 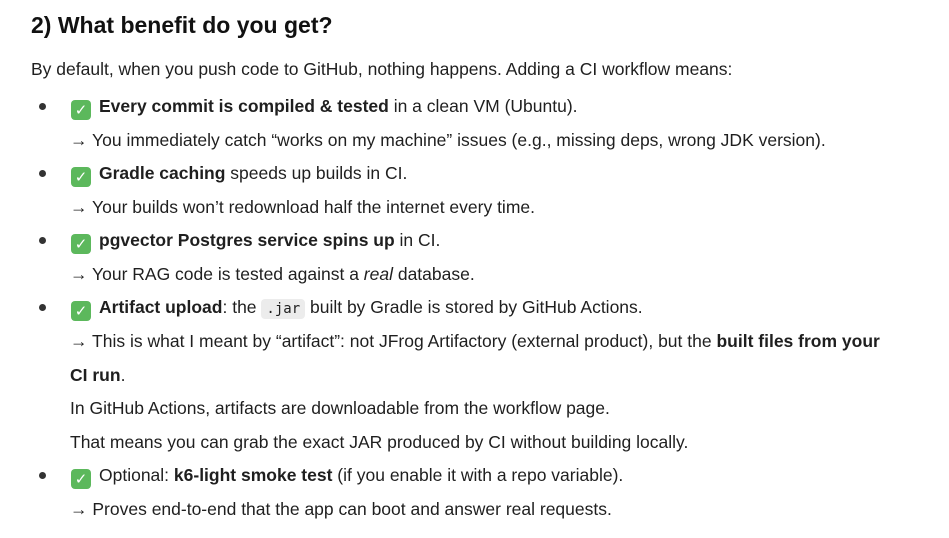 What do you see at coordinates (162, 173) in the screenshot?
I see `item-bold-text: Gradle caching` at bounding box center [162, 173].